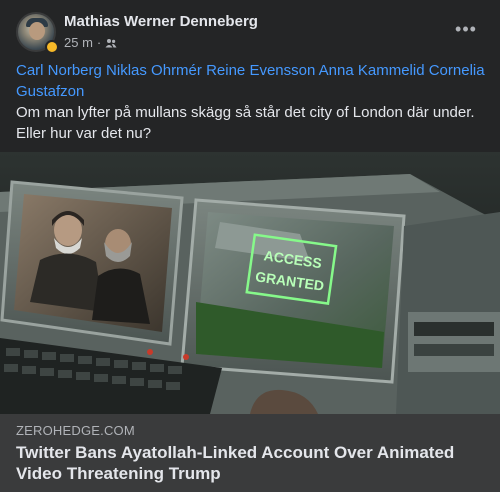 The image size is (500, 492). I want to click on tag-link: Carl Norberg, so click(59, 70).